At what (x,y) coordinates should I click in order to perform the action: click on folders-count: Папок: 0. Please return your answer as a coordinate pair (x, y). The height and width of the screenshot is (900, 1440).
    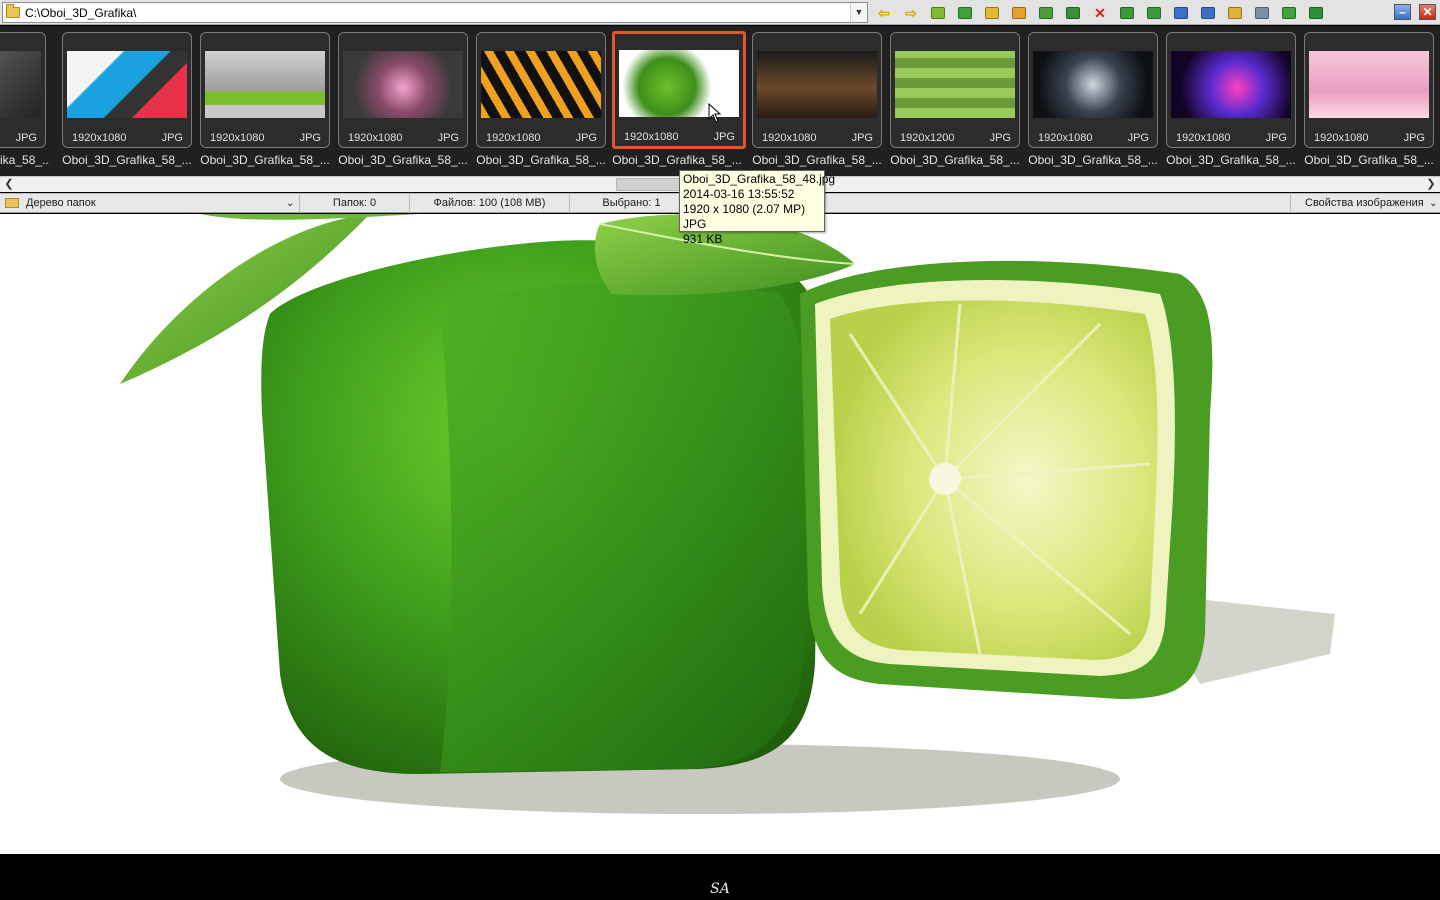
    Looking at the image, I should click on (355, 203).